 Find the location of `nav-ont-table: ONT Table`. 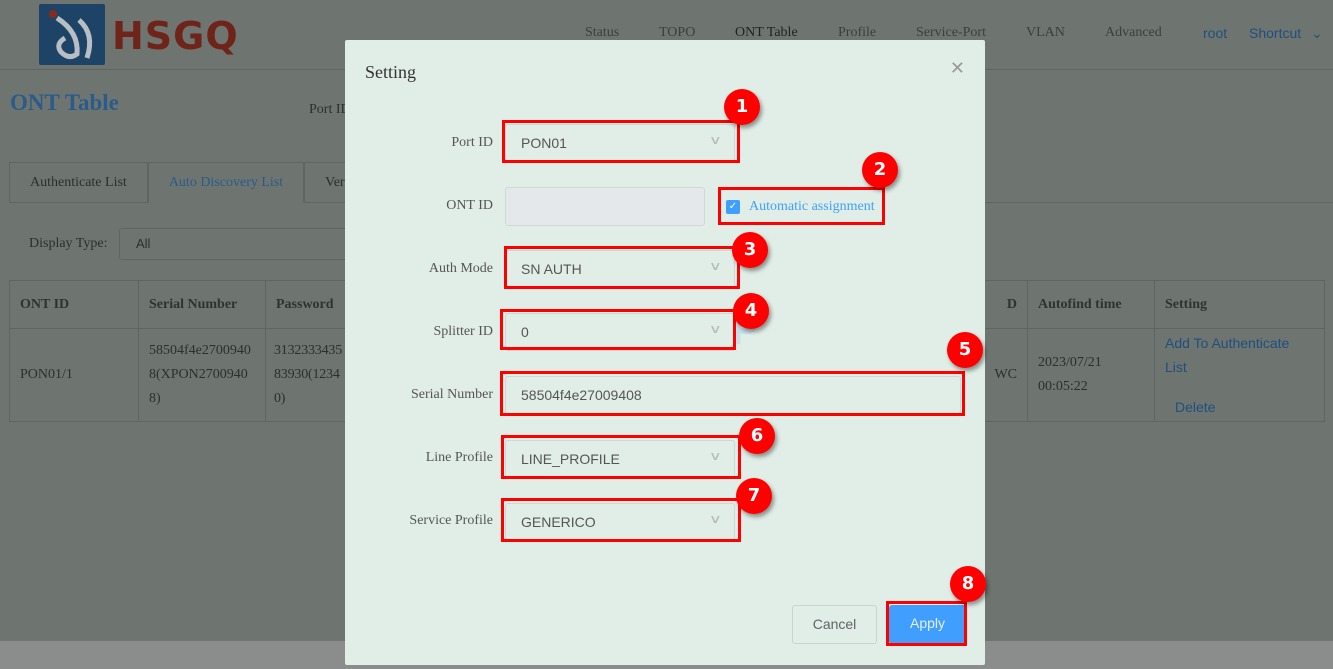

nav-ont-table: ONT Table is located at coordinates (766, 33).